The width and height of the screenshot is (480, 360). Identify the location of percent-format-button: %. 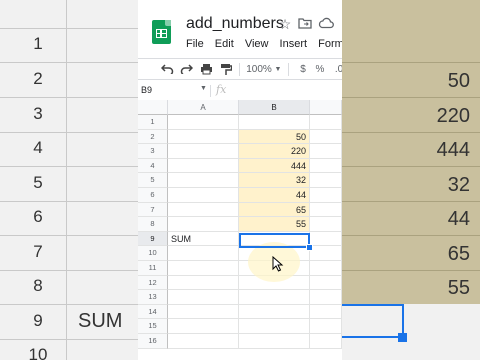
(320, 70).